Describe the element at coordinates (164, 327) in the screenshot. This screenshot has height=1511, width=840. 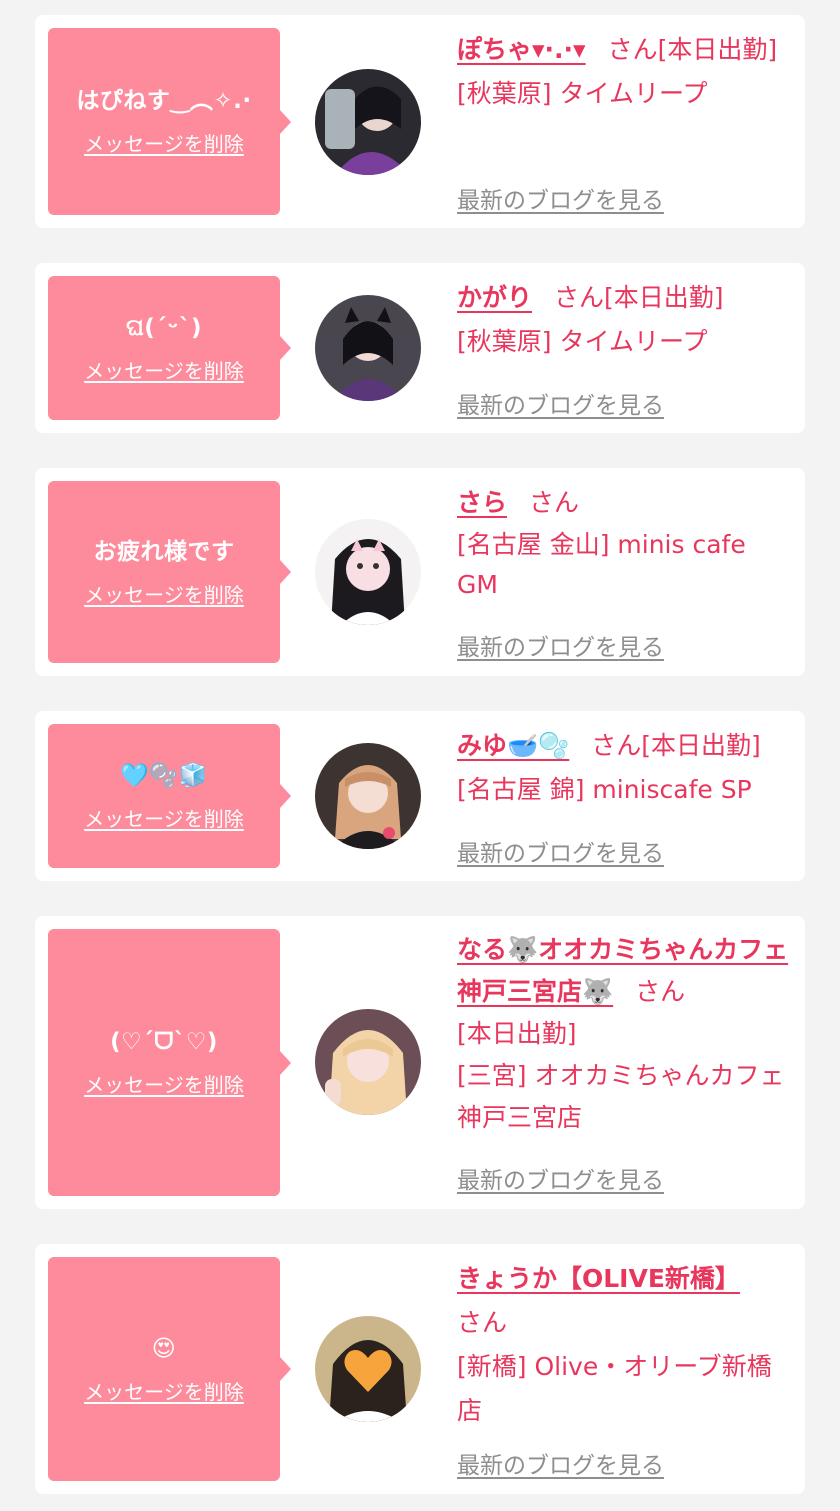
I see `message-text: ଘ(ˊᵕˋ)` at that location.